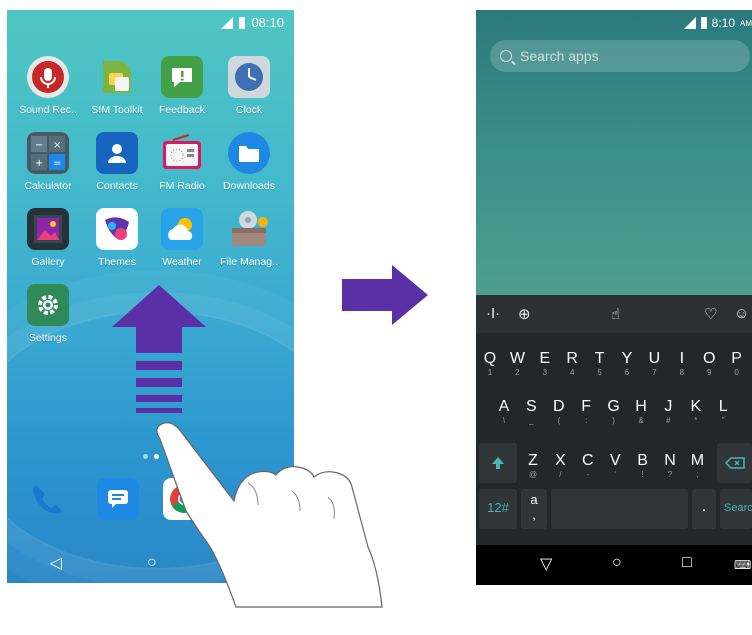  Describe the element at coordinates (710, 314) in the screenshot. I see `theme-shirt-icon: ♡` at that location.